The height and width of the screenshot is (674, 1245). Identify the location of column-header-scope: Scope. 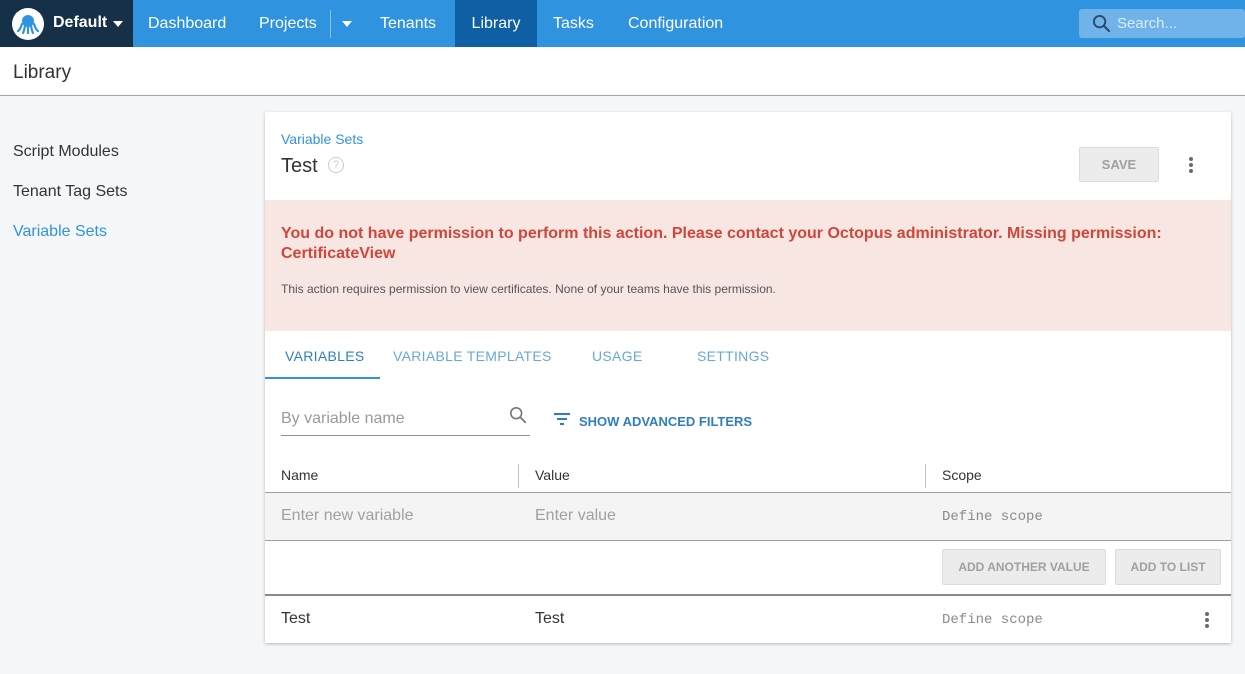
(962, 475).